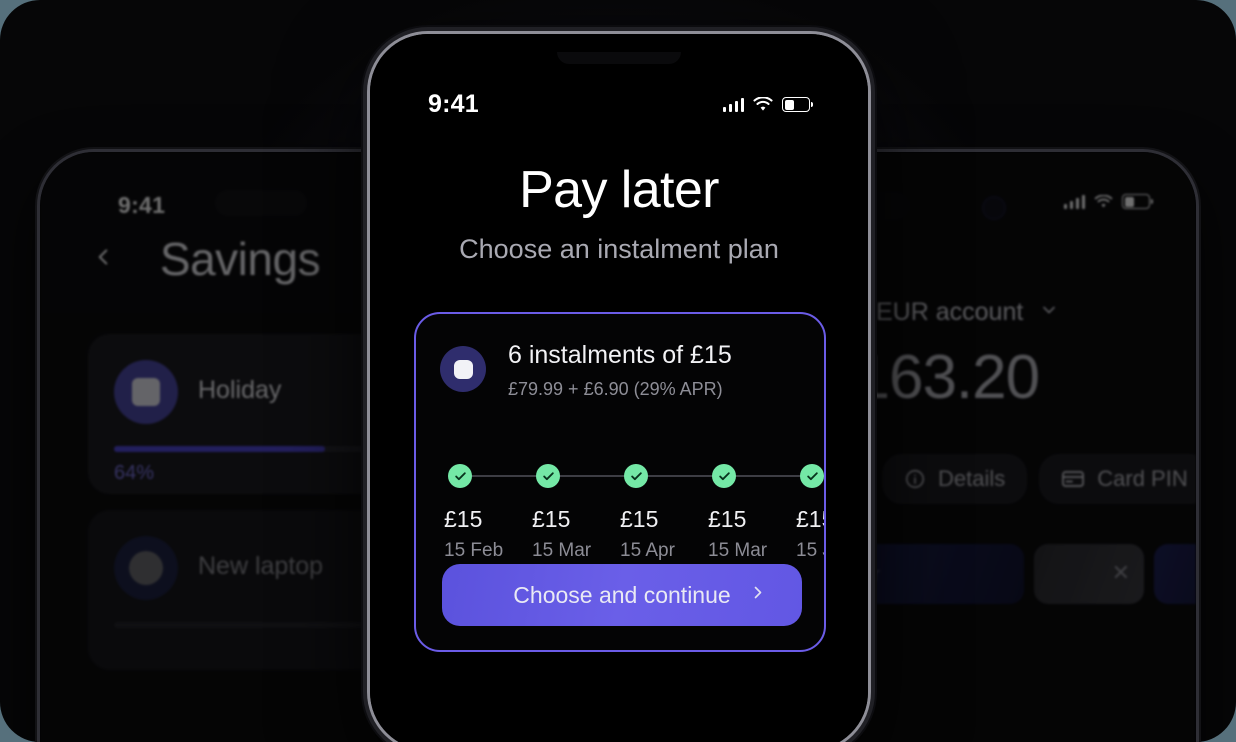 The image size is (1236, 742). Describe the element at coordinates (1073, 479) in the screenshot. I see `card-icon` at that location.